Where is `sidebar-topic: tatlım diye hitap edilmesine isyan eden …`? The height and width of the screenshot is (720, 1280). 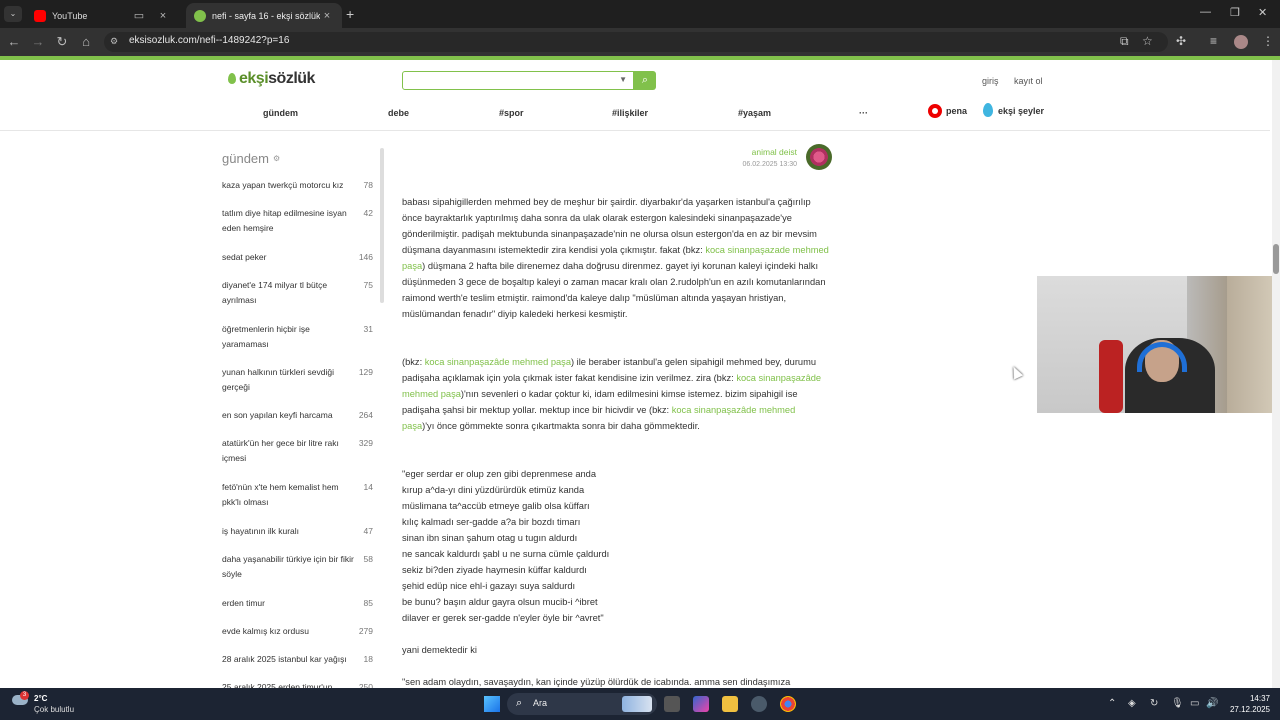 sidebar-topic: tatlım diye hitap edilmesine isyan eden … is located at coordinates (302, 221).